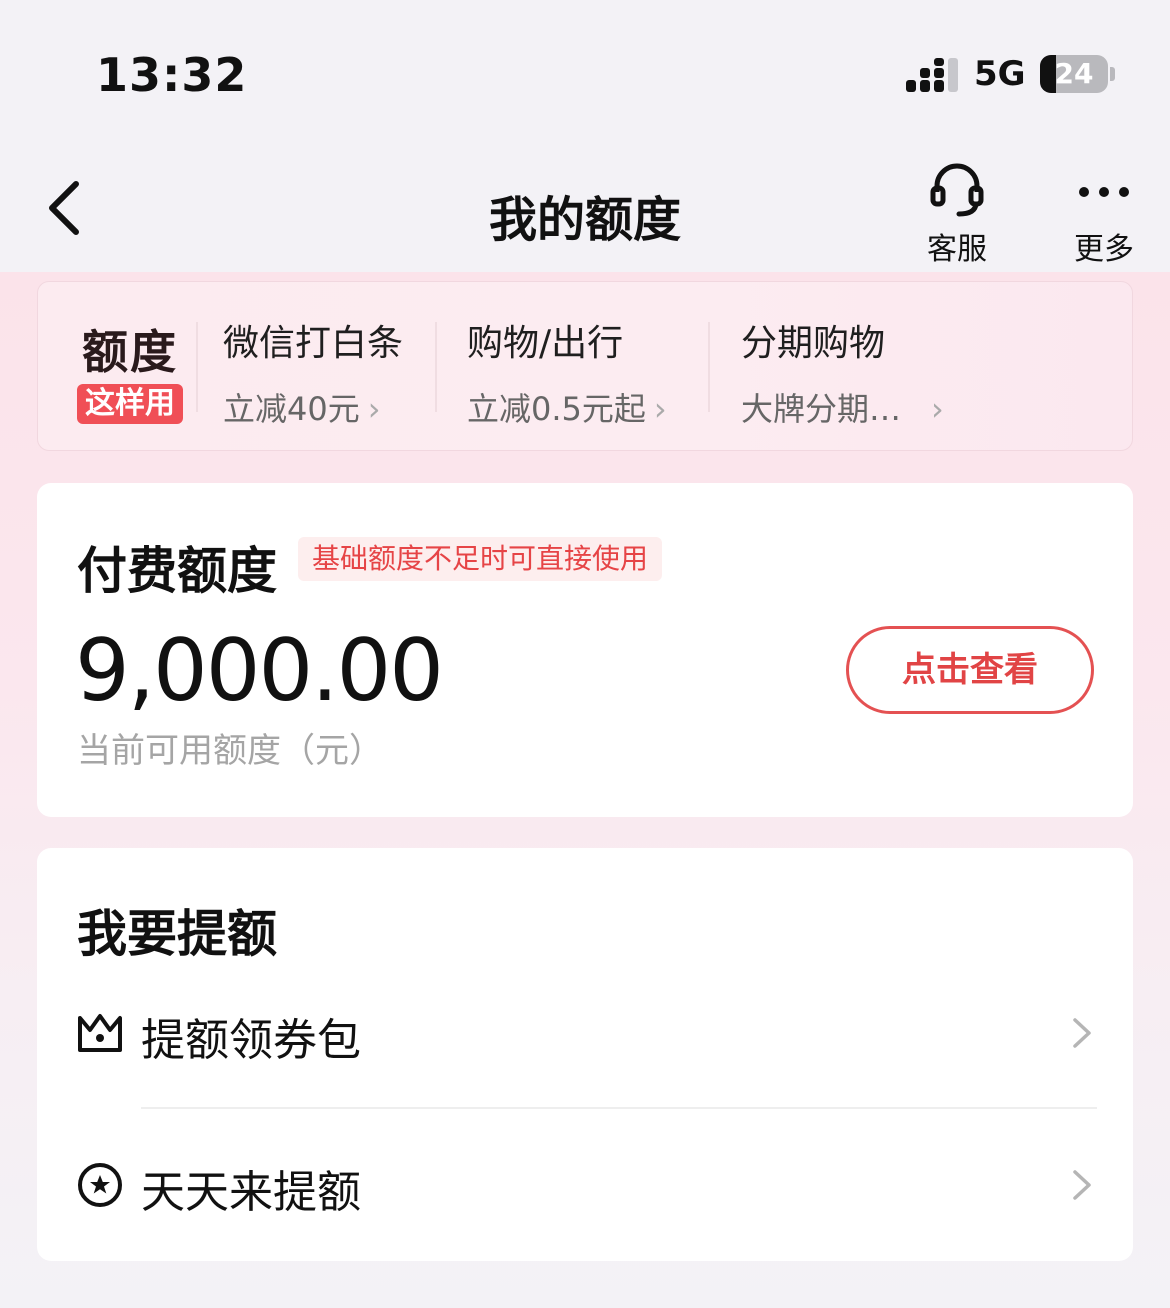  Describe the element at coordinates (177, 934) in the screenshot. I see `raise-limit-title: 我要提额` at that location.